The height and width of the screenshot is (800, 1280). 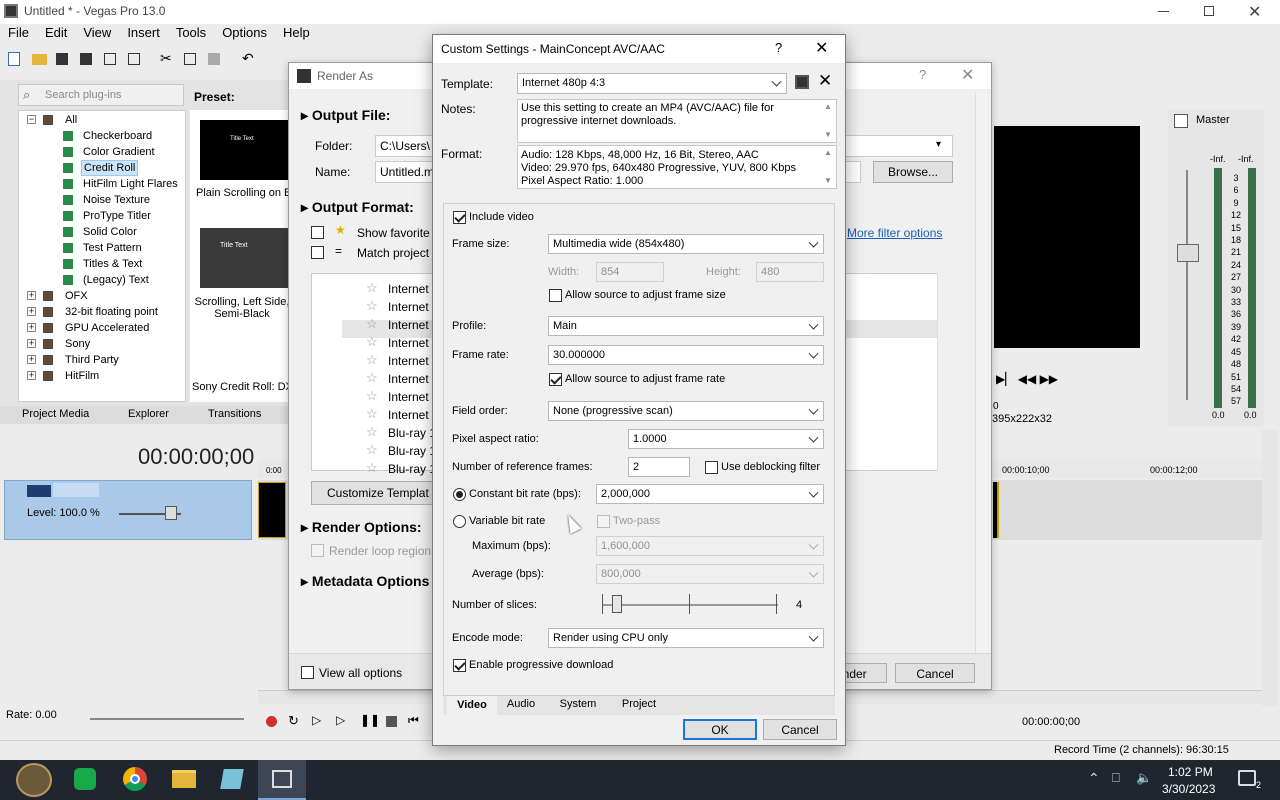 What do you see at coordinates (828, 167) in the screenshot?
I see `format-scrollbar: ▲ ▼` at bounding box center [828, 167].